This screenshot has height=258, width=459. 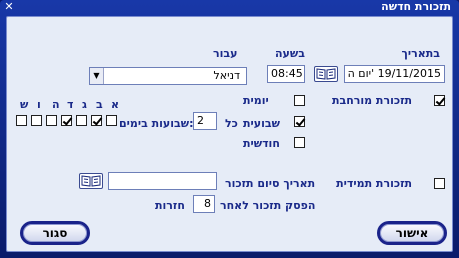 I want to click on time-label: בשעה, so click(x=290, y=53).